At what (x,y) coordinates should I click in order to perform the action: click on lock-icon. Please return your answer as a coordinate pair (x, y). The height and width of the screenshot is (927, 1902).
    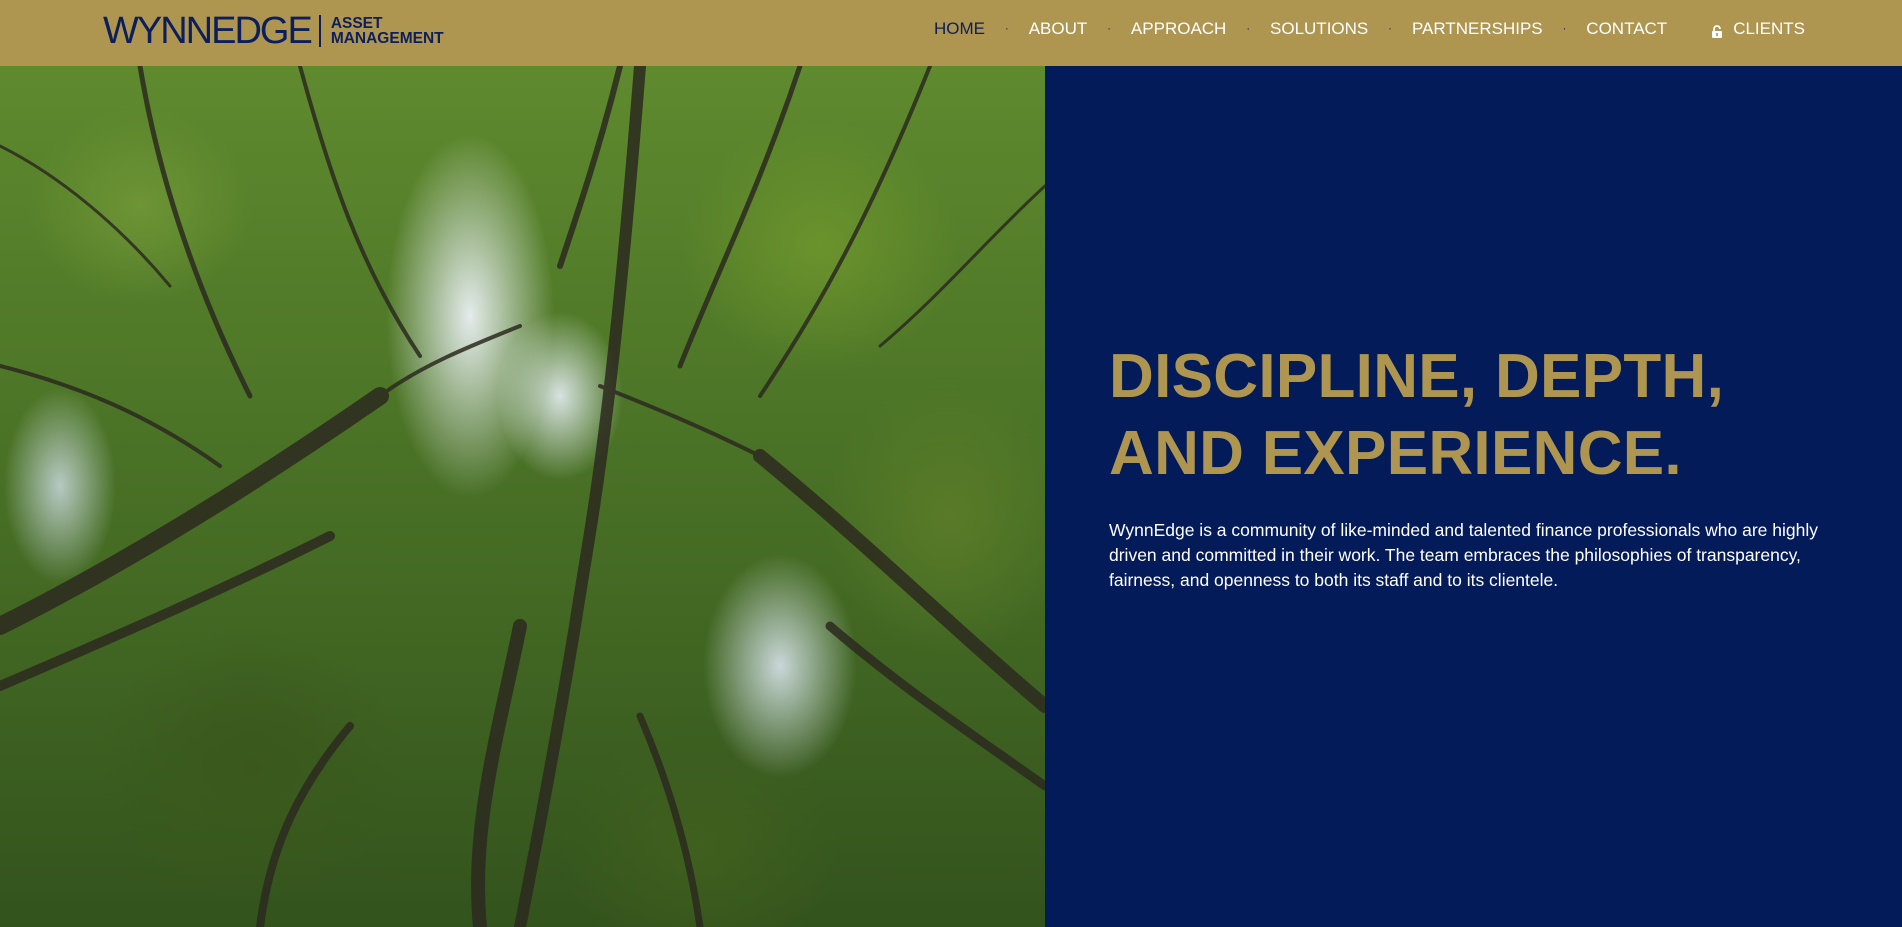
    Looking at the image, I should click on (1717, 30).